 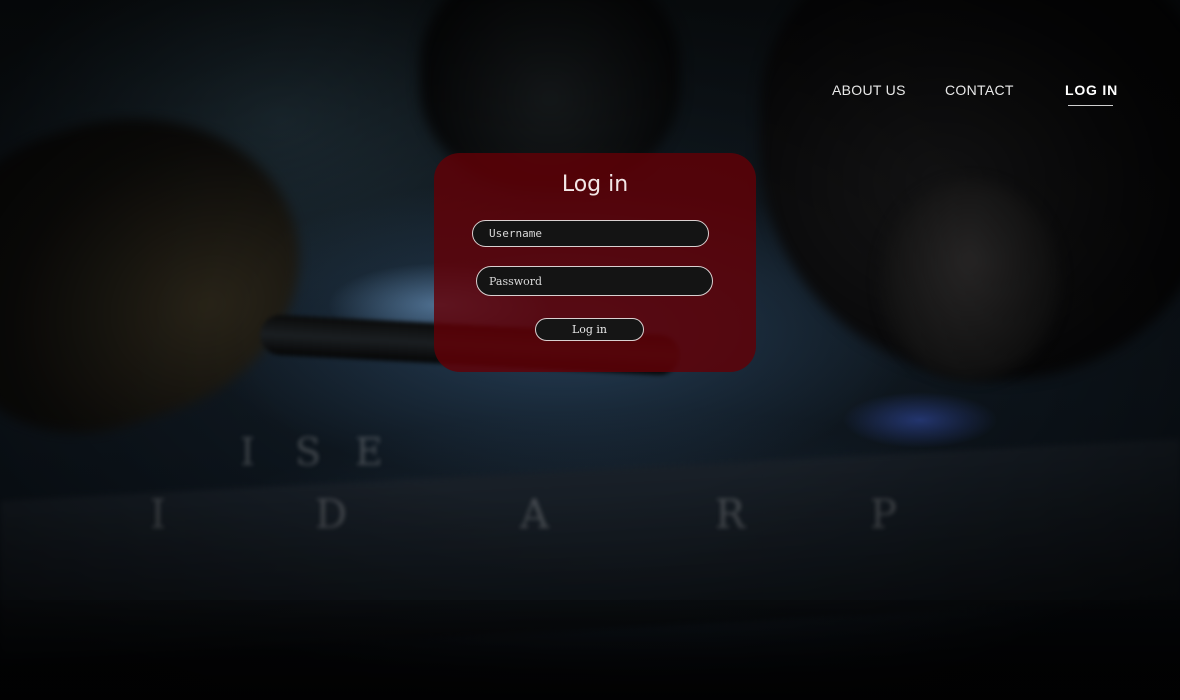 I want to click on login-submit-button: Log in, so click(x=589, y=329).